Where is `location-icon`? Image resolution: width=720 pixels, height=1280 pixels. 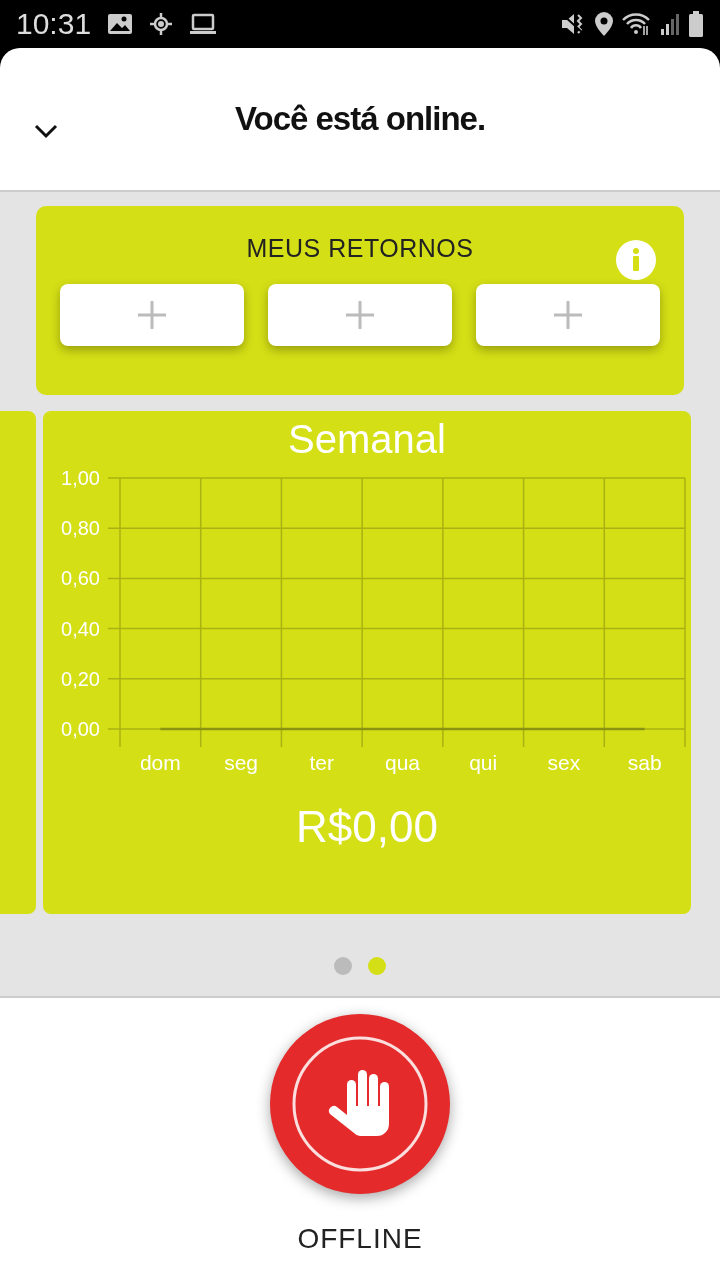 location-icon is located at coordinates (604, 24).